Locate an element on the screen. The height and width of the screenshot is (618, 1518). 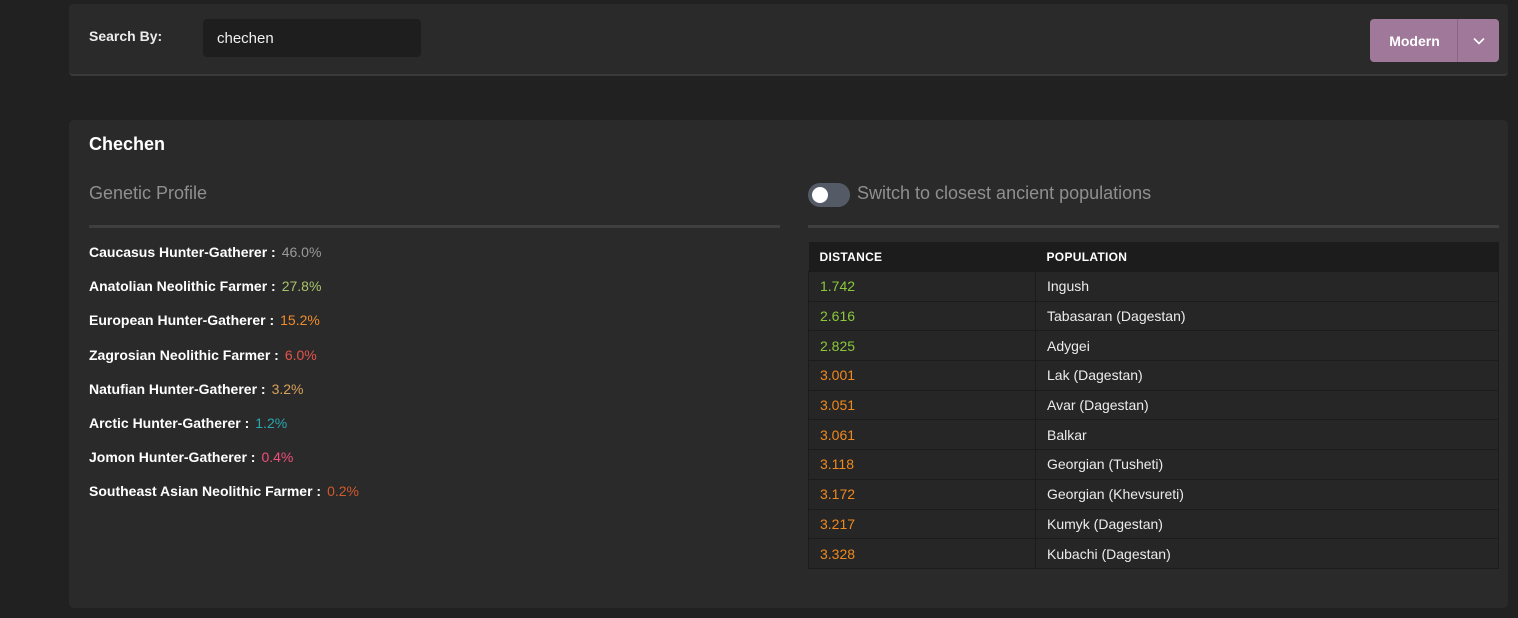
table-row: 3.061 Balkar is located at coordinates (1153, 435).